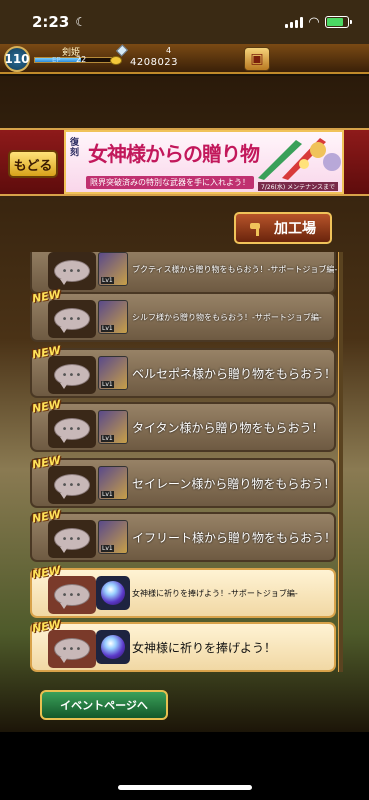  I want to click on signal-icon, so click(294, 22).